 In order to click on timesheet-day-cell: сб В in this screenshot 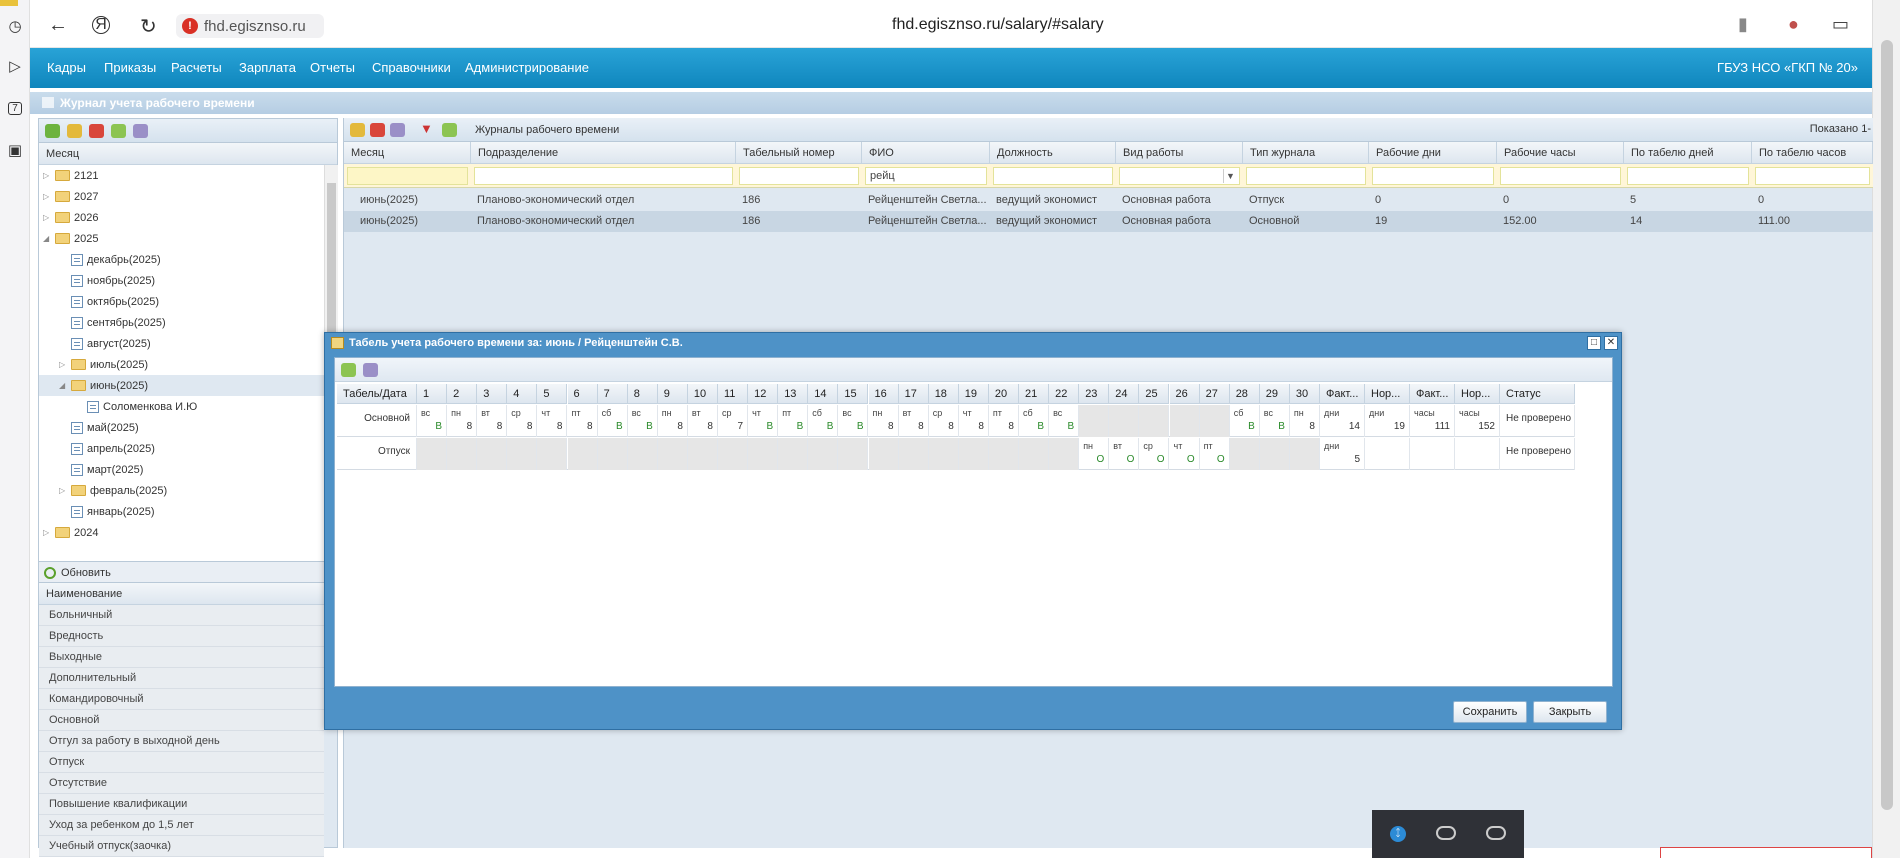, I will do `click(1245, 421)`.